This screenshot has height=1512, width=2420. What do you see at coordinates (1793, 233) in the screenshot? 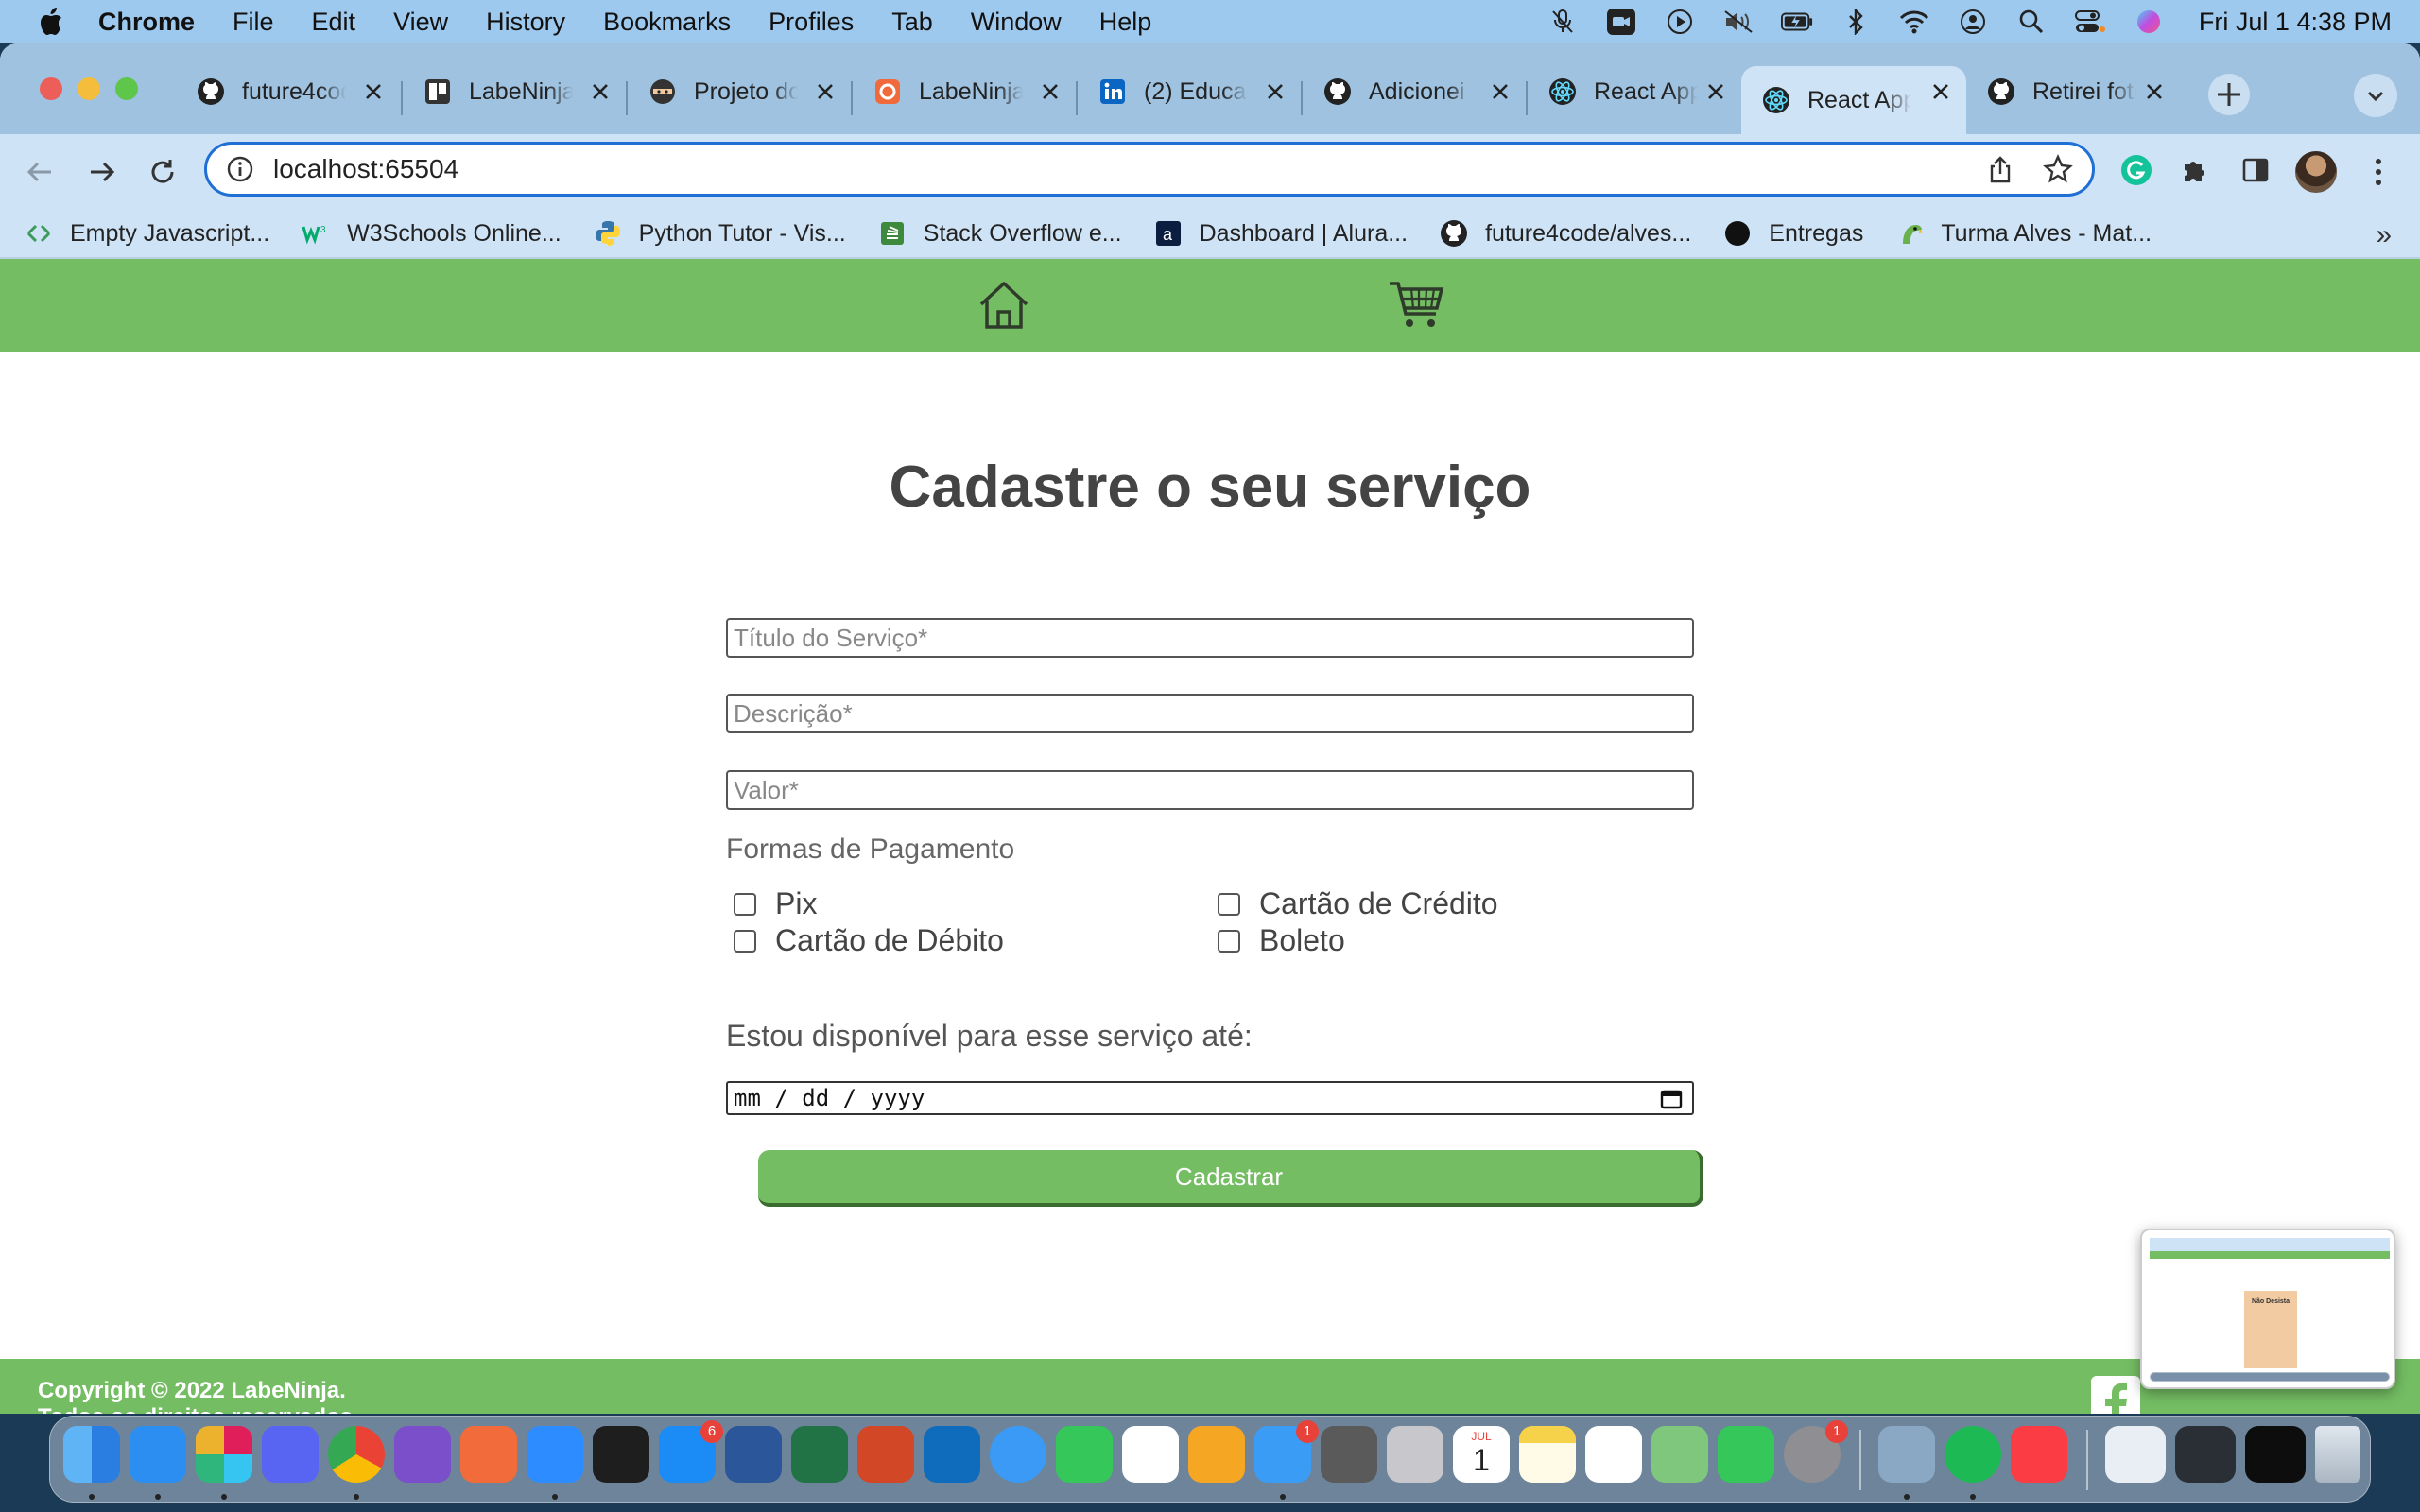
I see `bookmark-entregas: Entregas` at bounding box center [1793, 233].